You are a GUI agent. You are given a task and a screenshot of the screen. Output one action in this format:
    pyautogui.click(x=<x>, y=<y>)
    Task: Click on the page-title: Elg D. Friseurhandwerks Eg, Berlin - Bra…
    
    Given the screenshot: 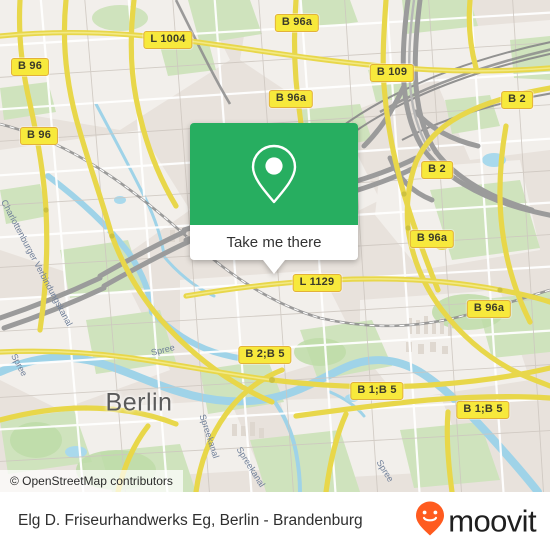 What is the action you would take?
    pyautogui.click(x=190, y=520)
    